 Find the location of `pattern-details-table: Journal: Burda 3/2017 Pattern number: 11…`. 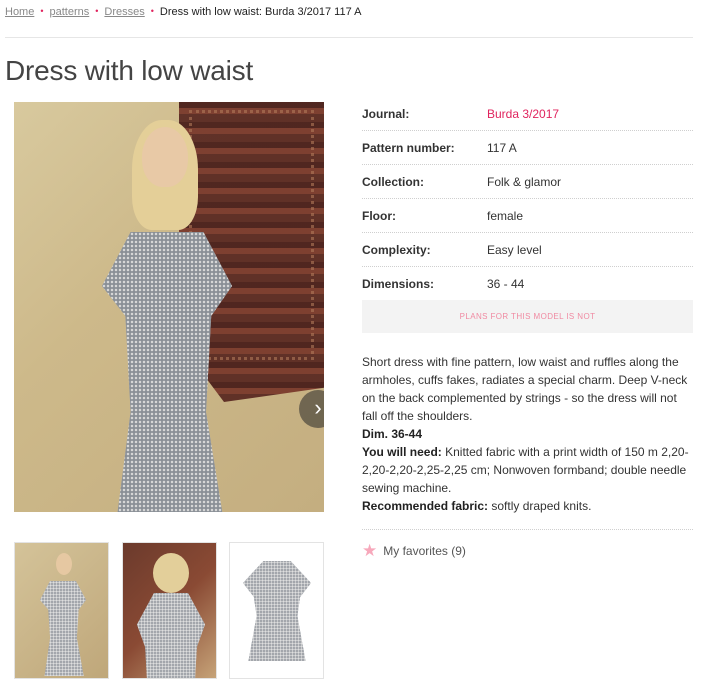

pattern-details-table: Journal: Burda 3/2017 Pattern number: 11… is located at coordinates (527, 199).